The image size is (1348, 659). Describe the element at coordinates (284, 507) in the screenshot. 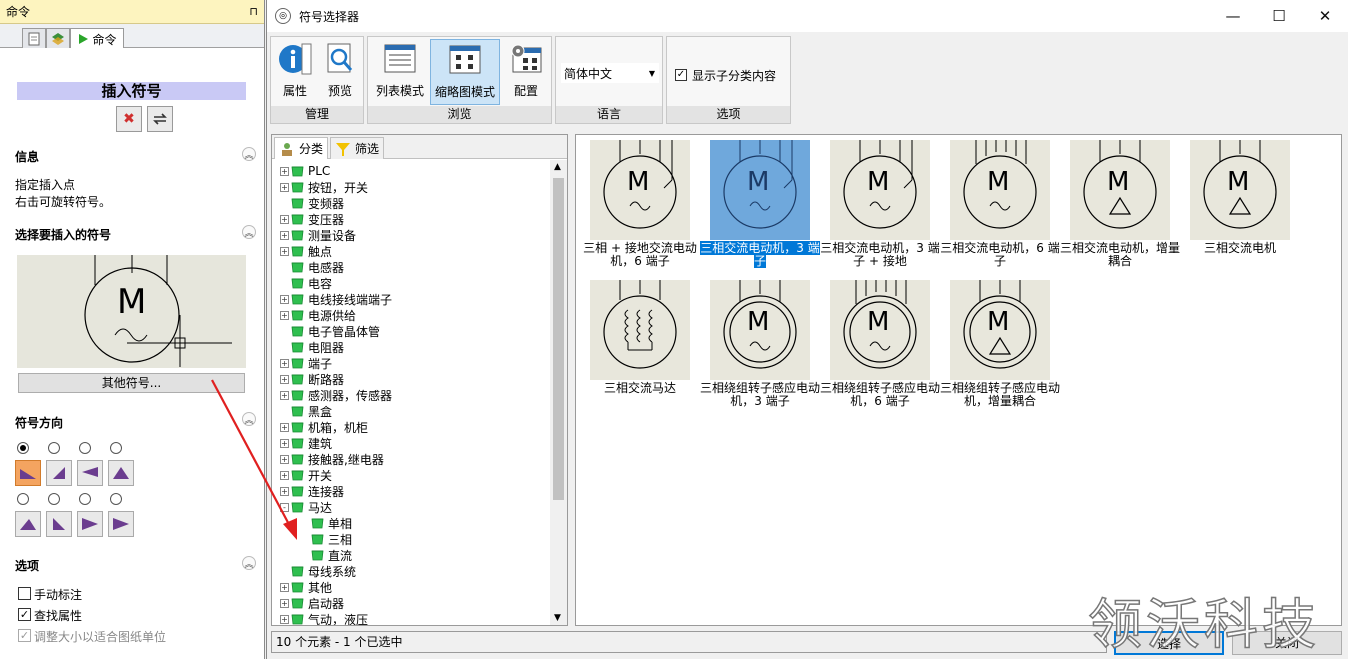

I see `collapse-node-icon: -` at that location.